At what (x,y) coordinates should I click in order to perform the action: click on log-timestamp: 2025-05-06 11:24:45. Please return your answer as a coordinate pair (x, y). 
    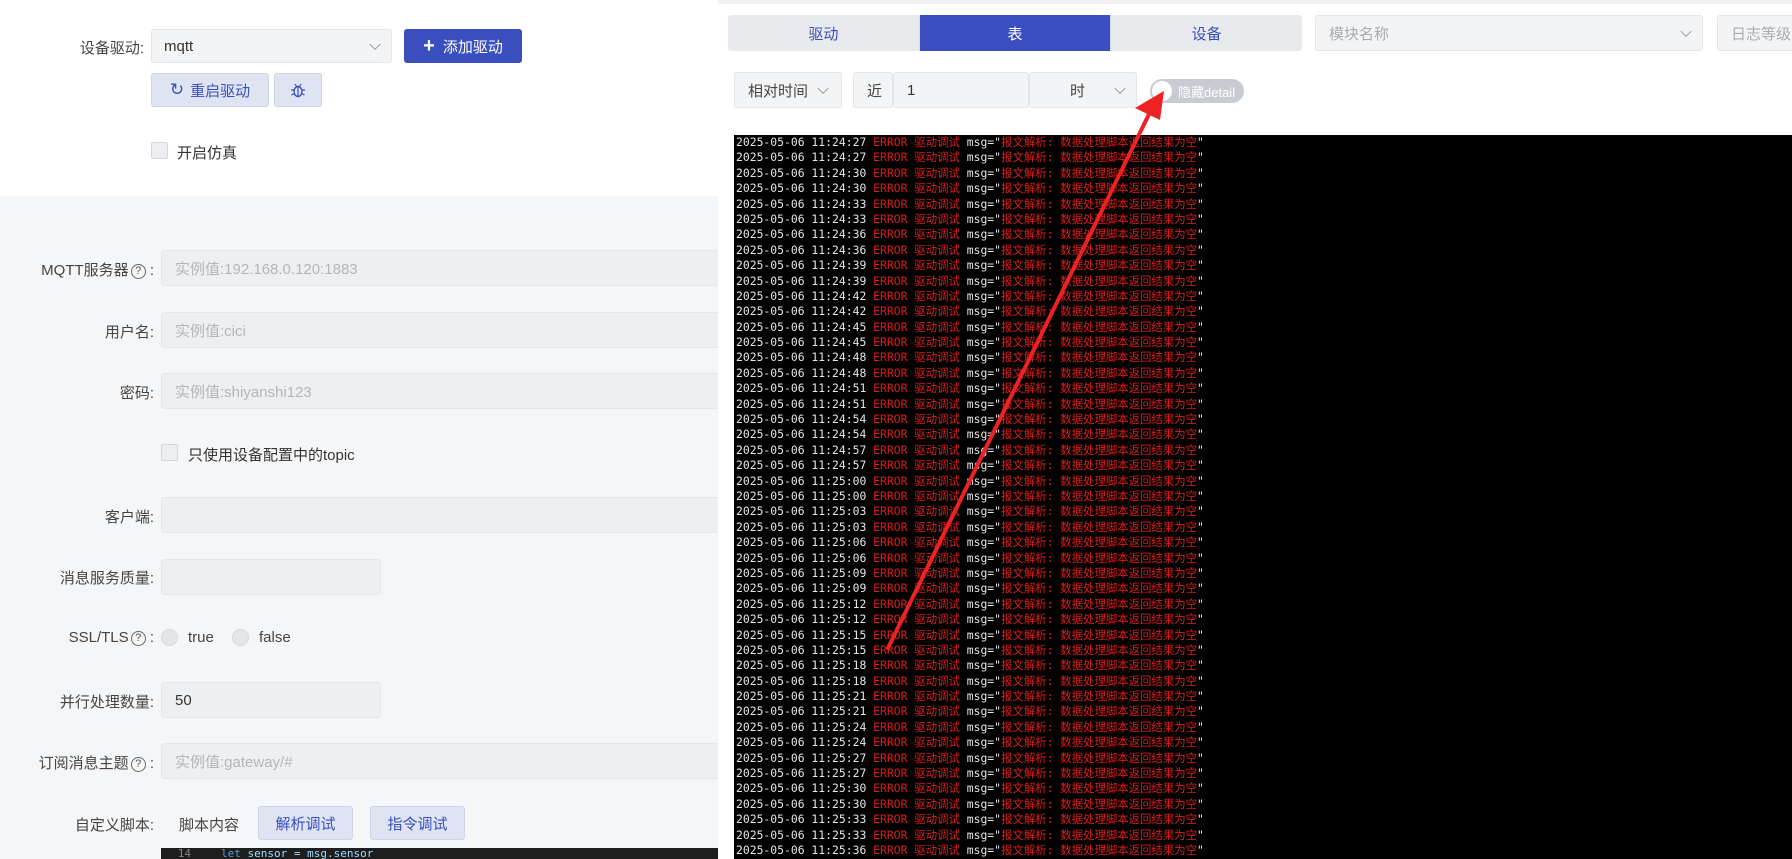
    Looking at the image, I should click on (805, 342).